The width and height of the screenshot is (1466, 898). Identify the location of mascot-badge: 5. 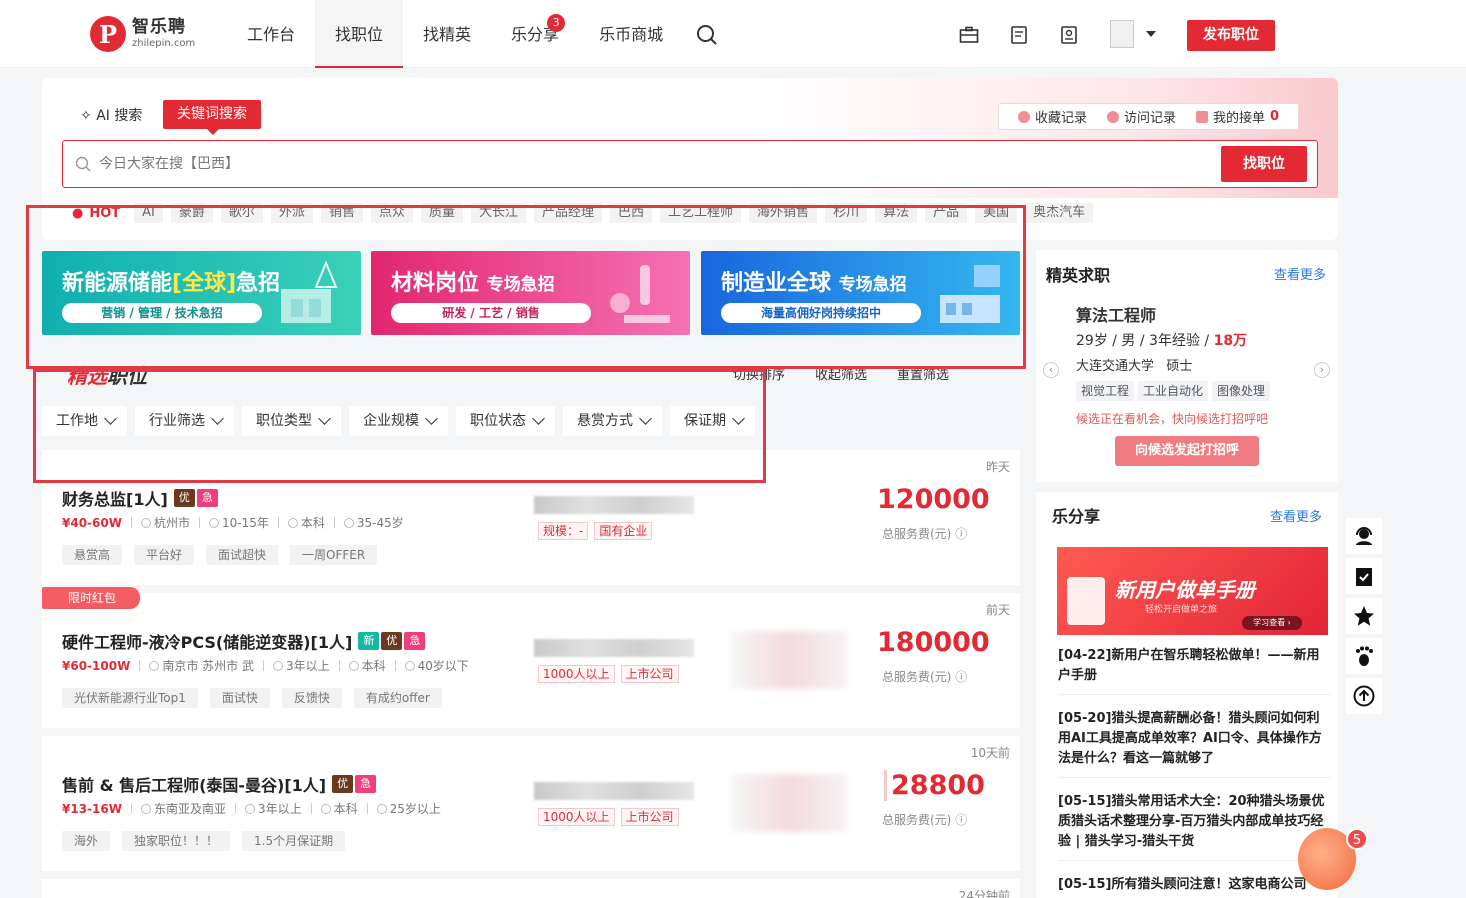
(1357, 839).